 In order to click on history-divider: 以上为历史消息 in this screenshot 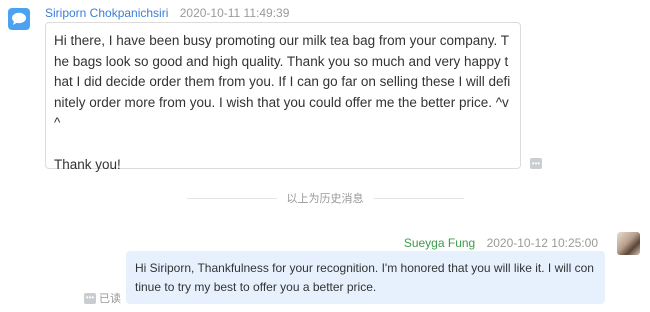, I will do `click(325, 198)`.